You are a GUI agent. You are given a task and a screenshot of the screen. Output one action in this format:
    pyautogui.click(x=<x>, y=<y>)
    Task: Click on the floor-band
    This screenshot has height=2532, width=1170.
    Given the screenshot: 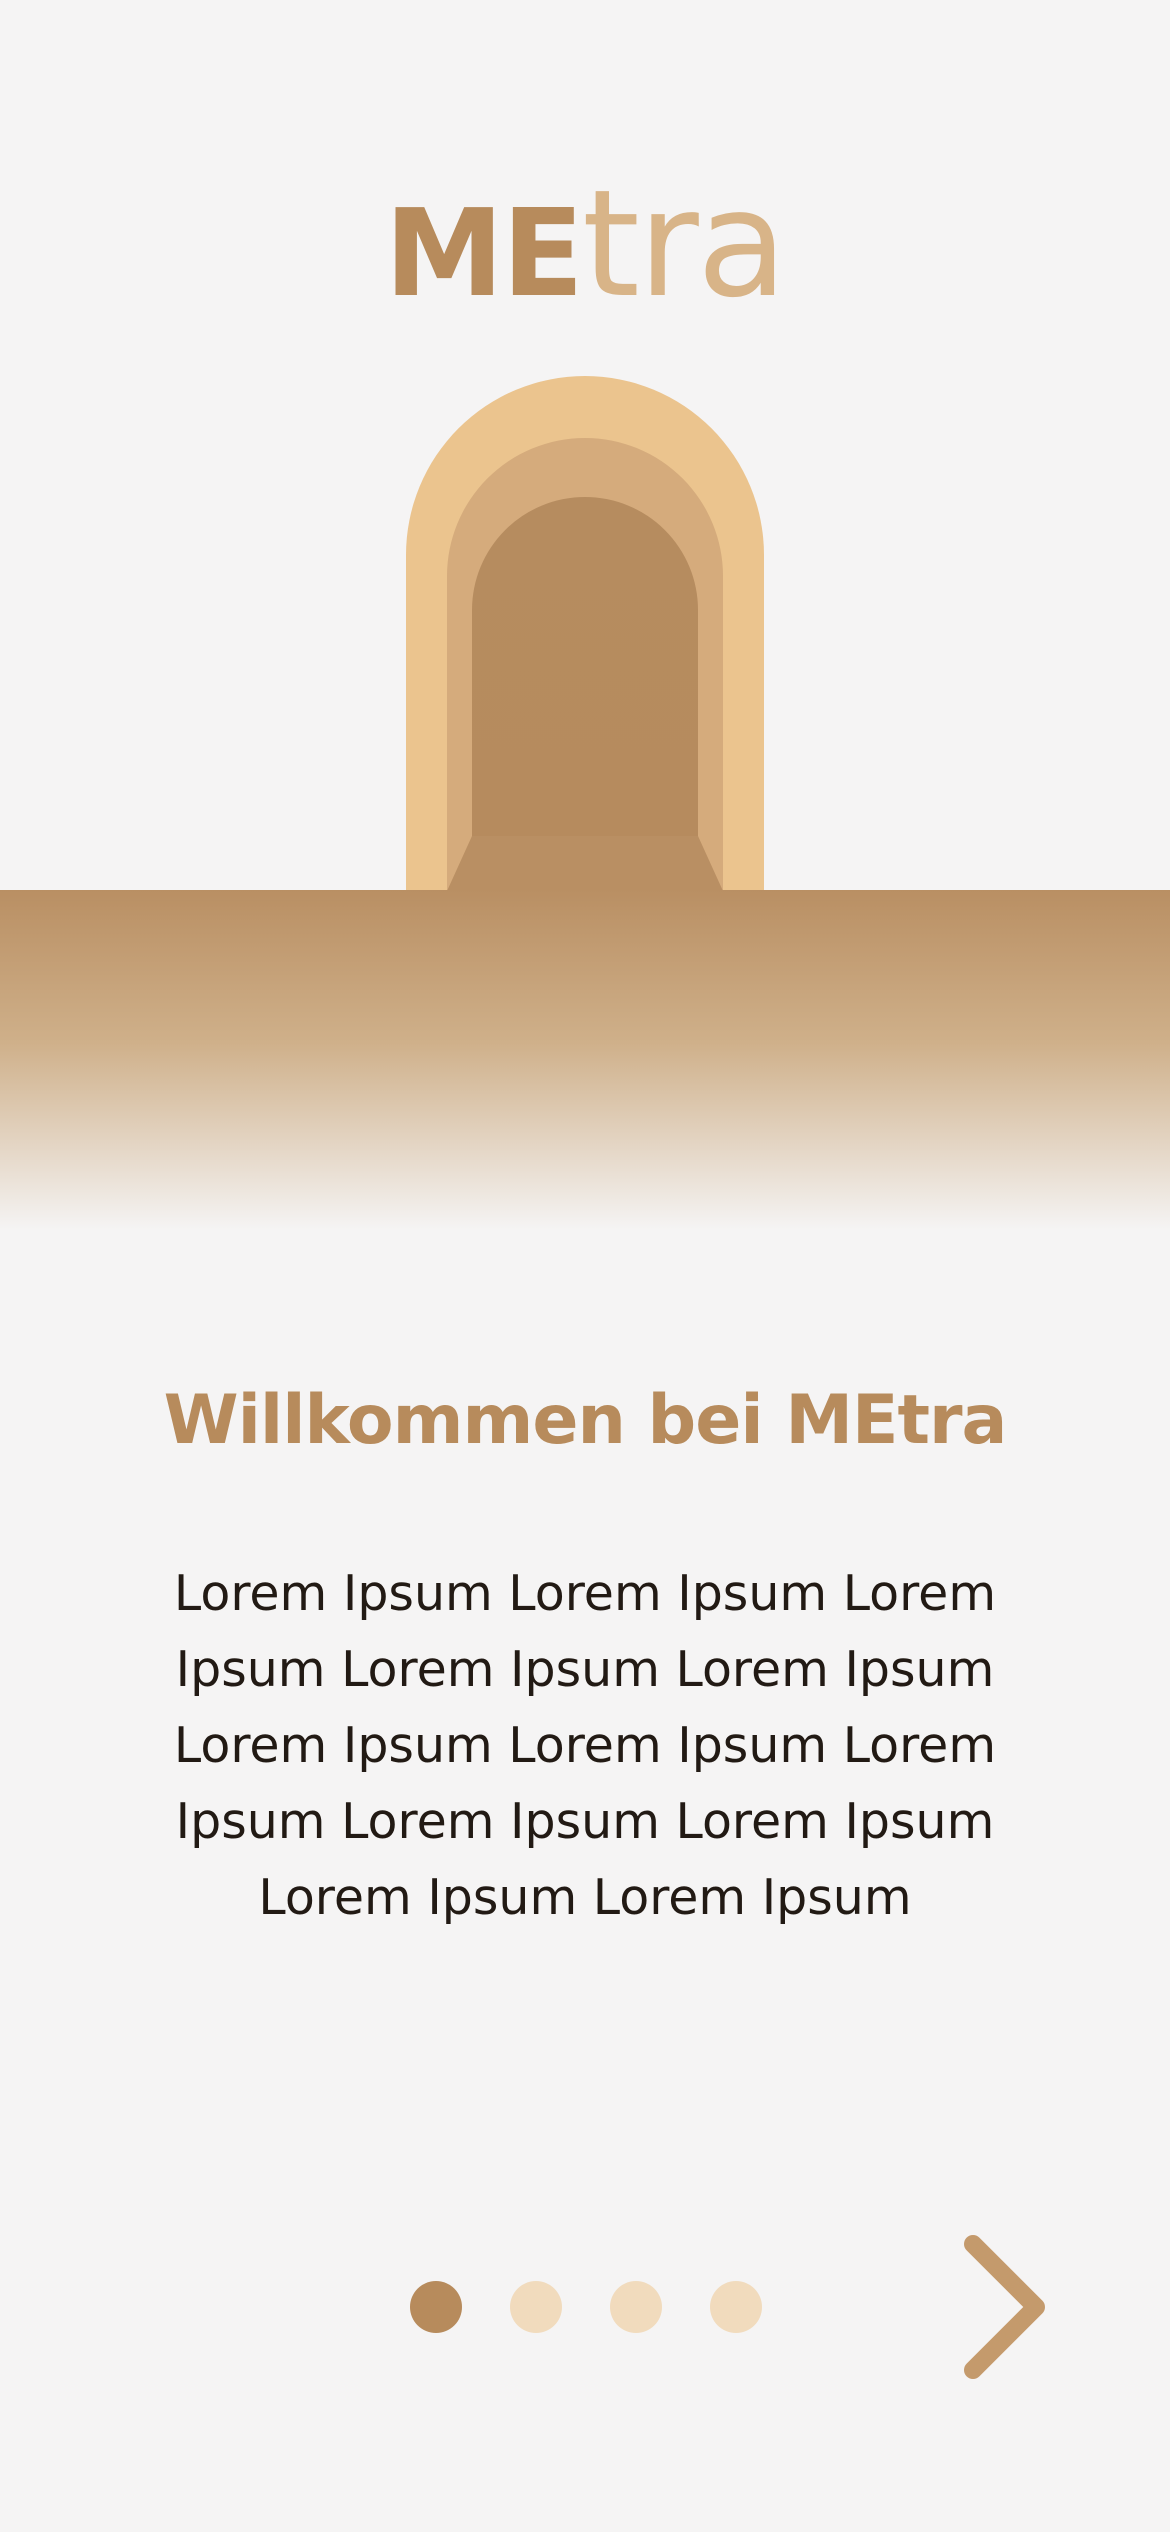 What is the action you would take?
    pyautogui.click(x=585, y=1060)
    